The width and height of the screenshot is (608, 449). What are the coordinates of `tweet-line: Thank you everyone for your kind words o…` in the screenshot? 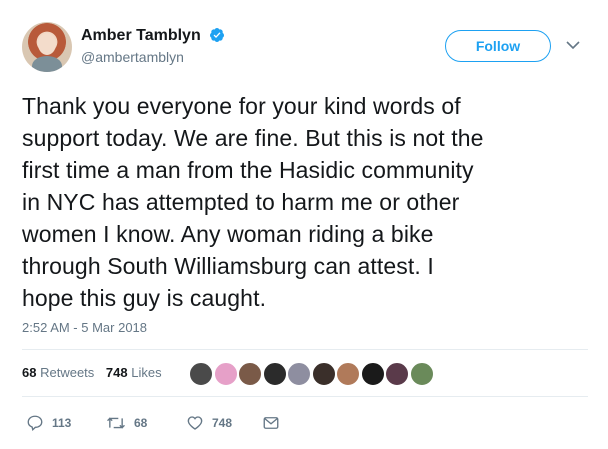 It's located at (241, 106).